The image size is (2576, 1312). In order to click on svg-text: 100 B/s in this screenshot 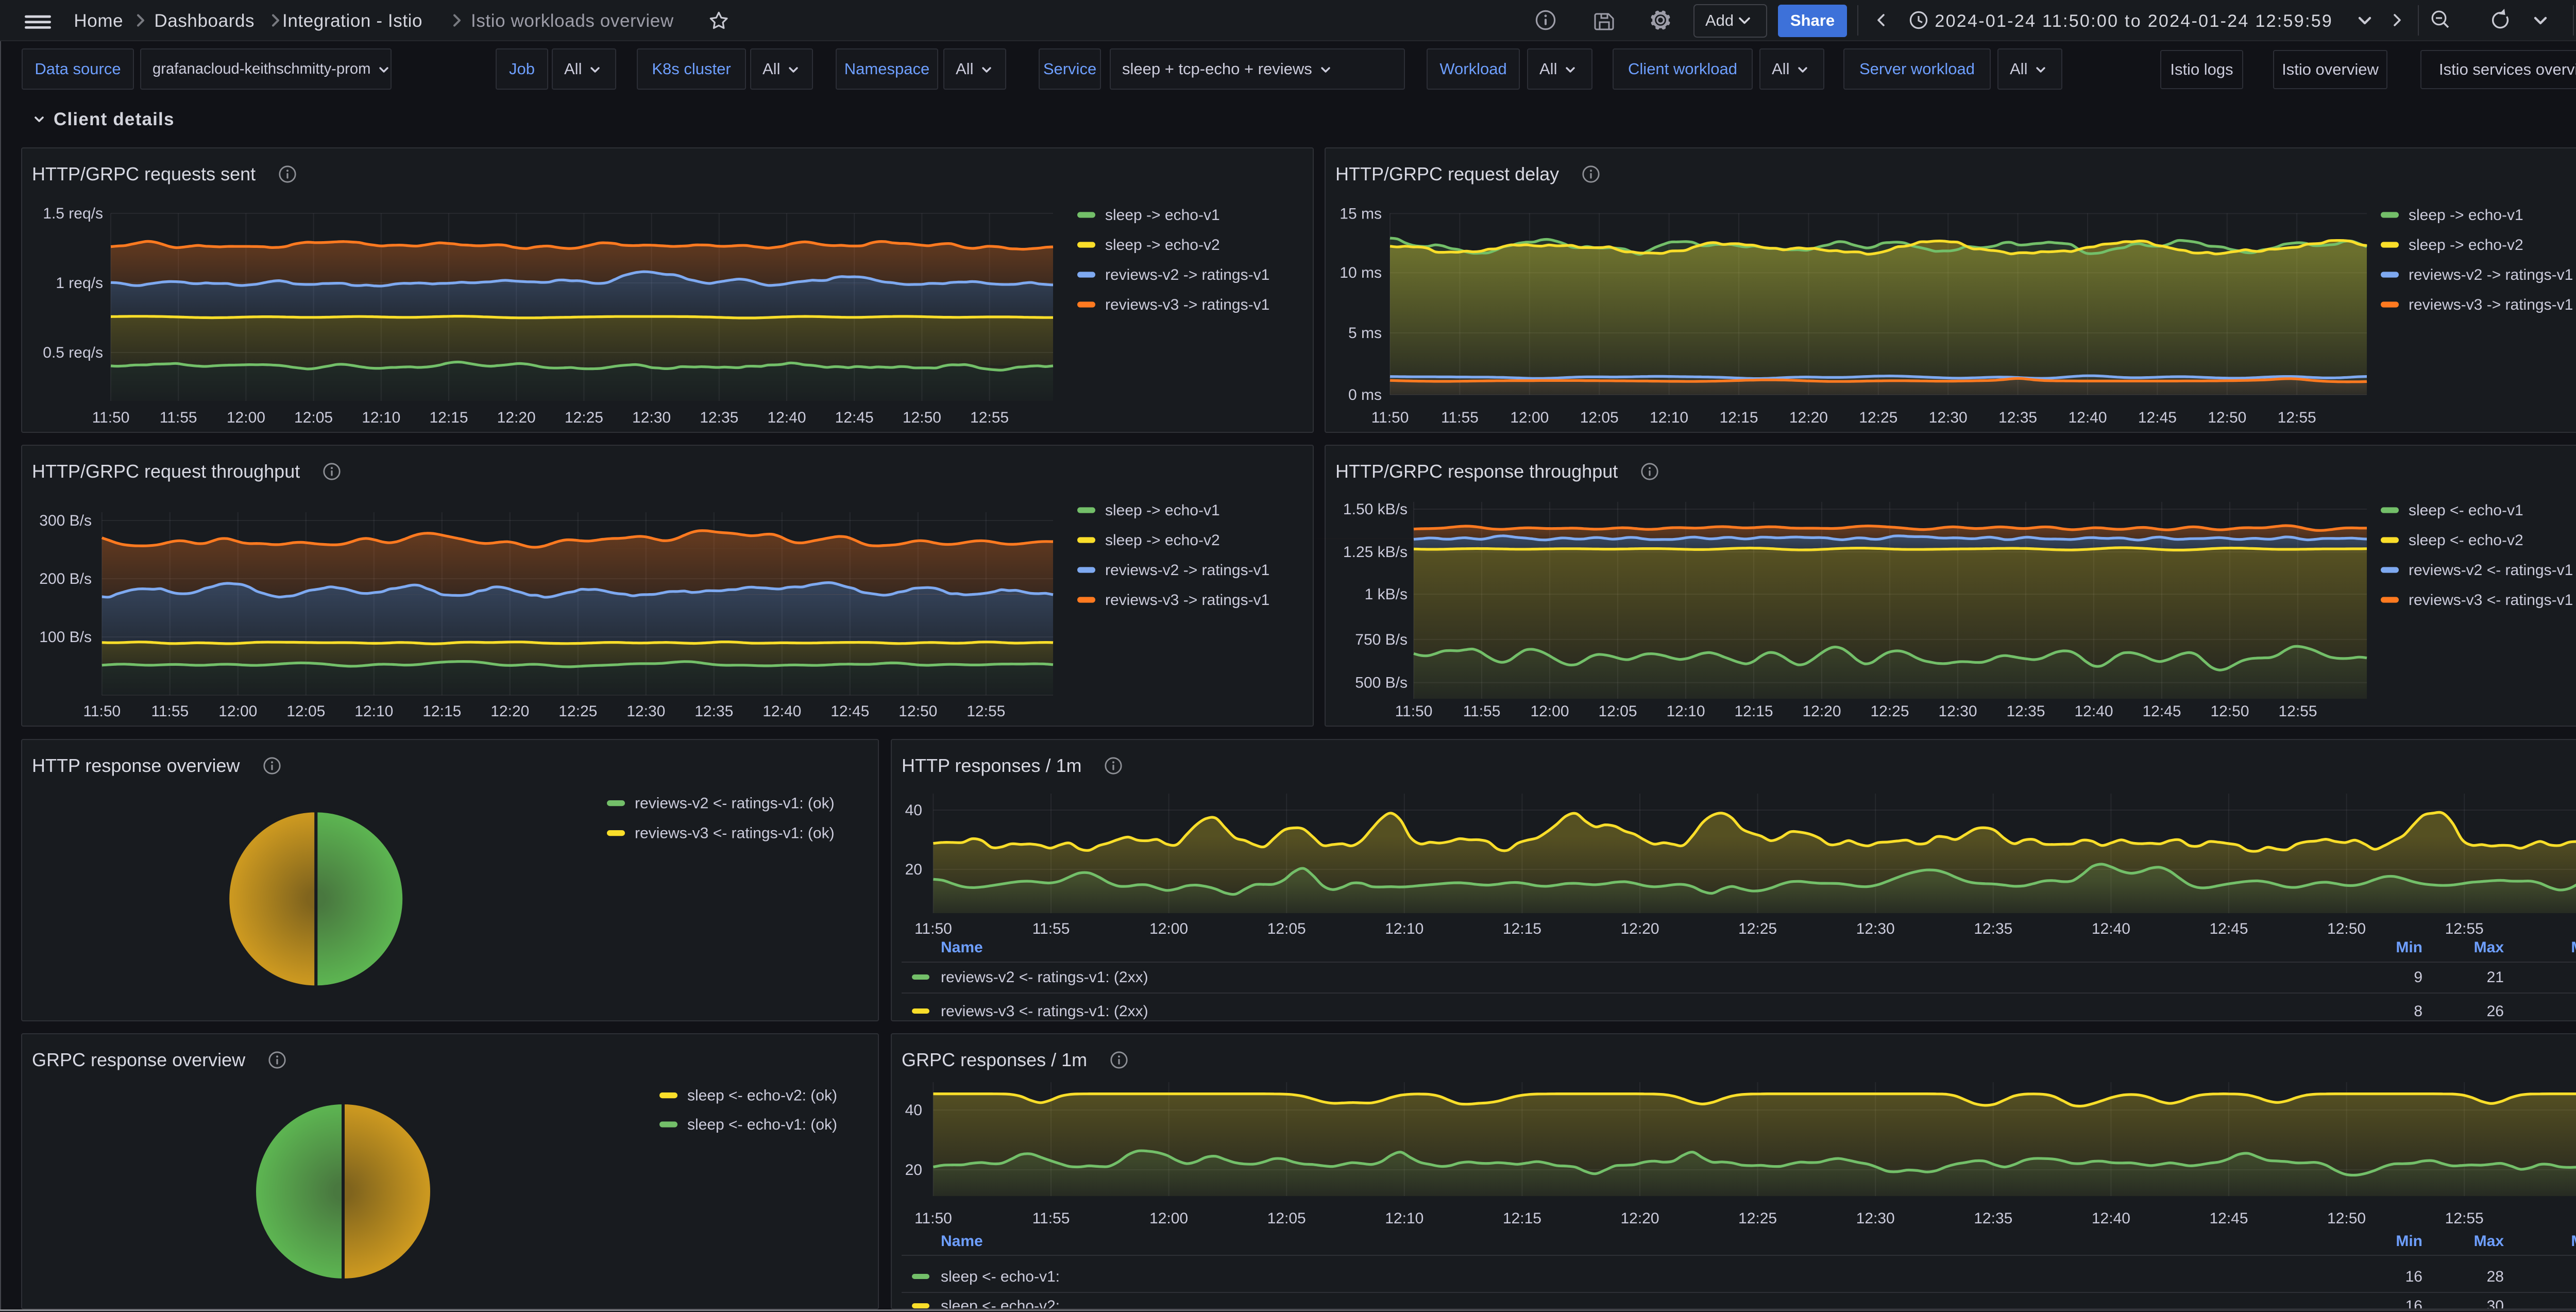, I will do `click(65, 637)`.